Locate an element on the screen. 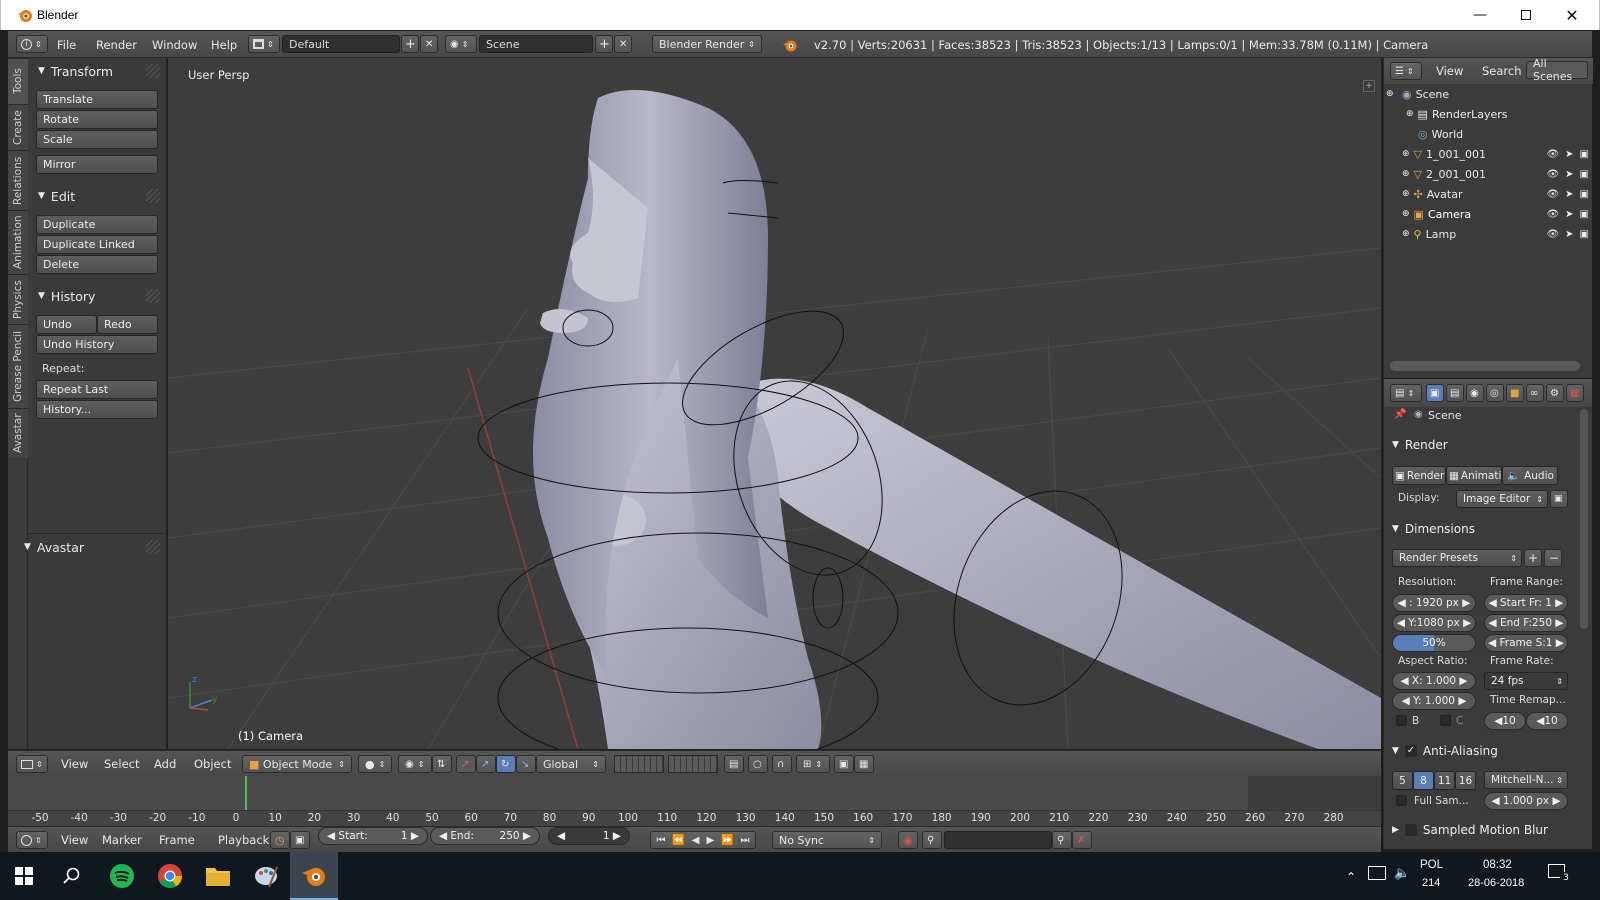 Image resolution: width=1600 pixels, height=900 pixels. dimensions-panel-header: ▼ Dimensions is located at coordinates (1433, 529).